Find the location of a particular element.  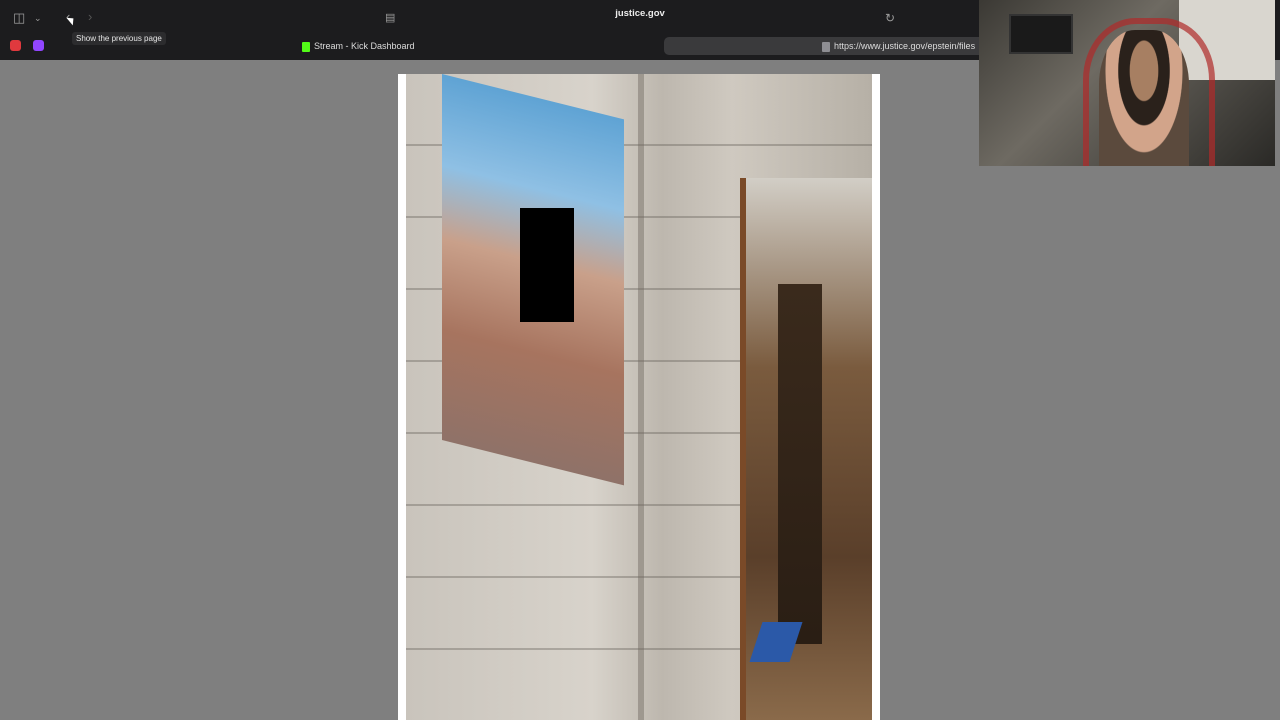

redaction-box is located at coordinates (547, 265).